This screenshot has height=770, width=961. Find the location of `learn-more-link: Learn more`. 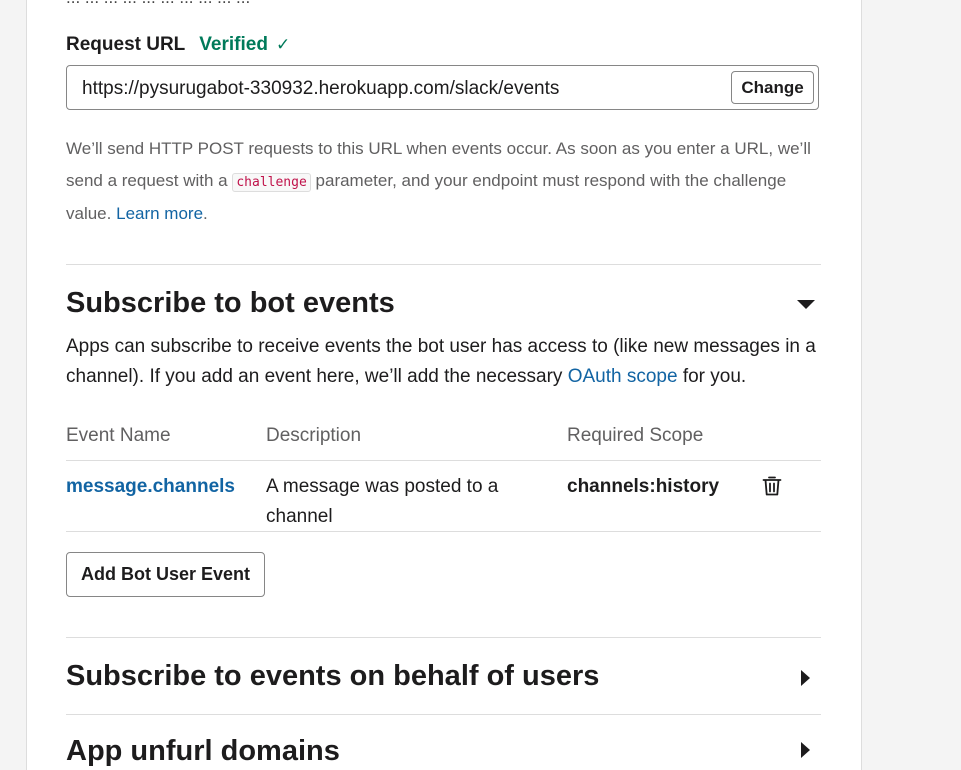

learn-more-link: Learn more is located at coordinates (159, 213).